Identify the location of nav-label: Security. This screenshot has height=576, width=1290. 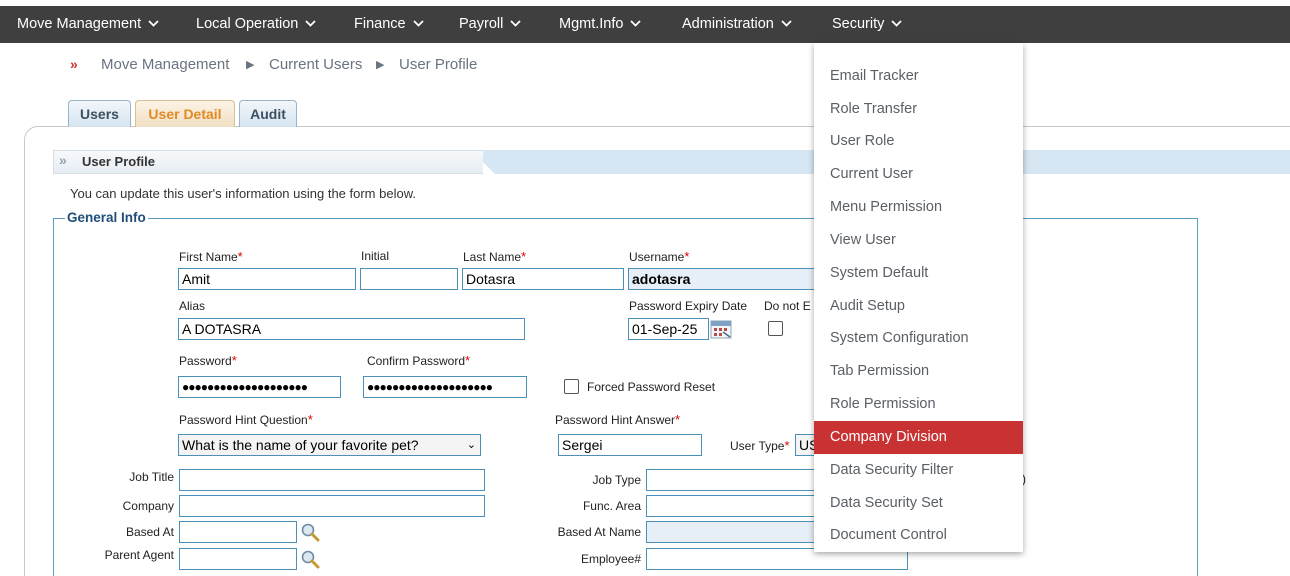
(858, 24).